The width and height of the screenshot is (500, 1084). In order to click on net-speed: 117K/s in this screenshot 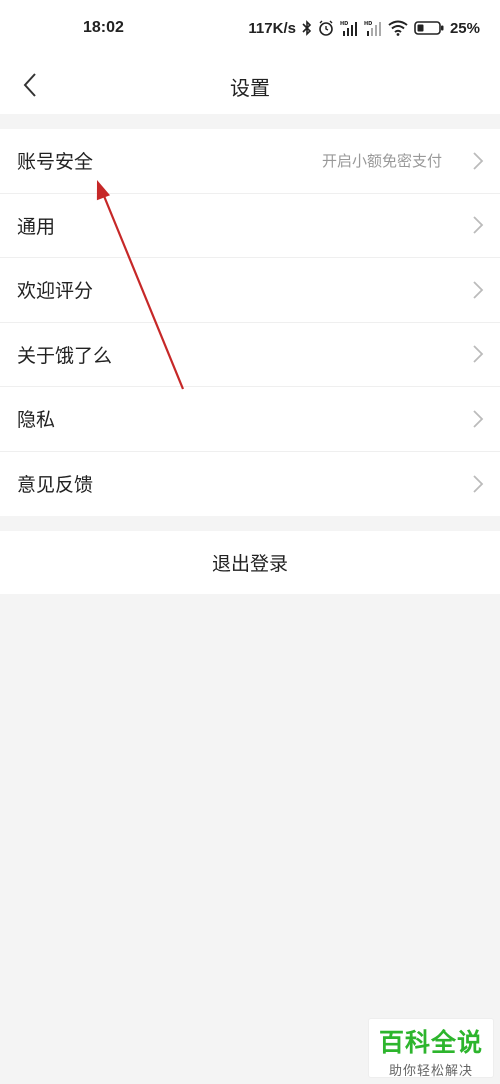, I will do `click(272, 28)`.